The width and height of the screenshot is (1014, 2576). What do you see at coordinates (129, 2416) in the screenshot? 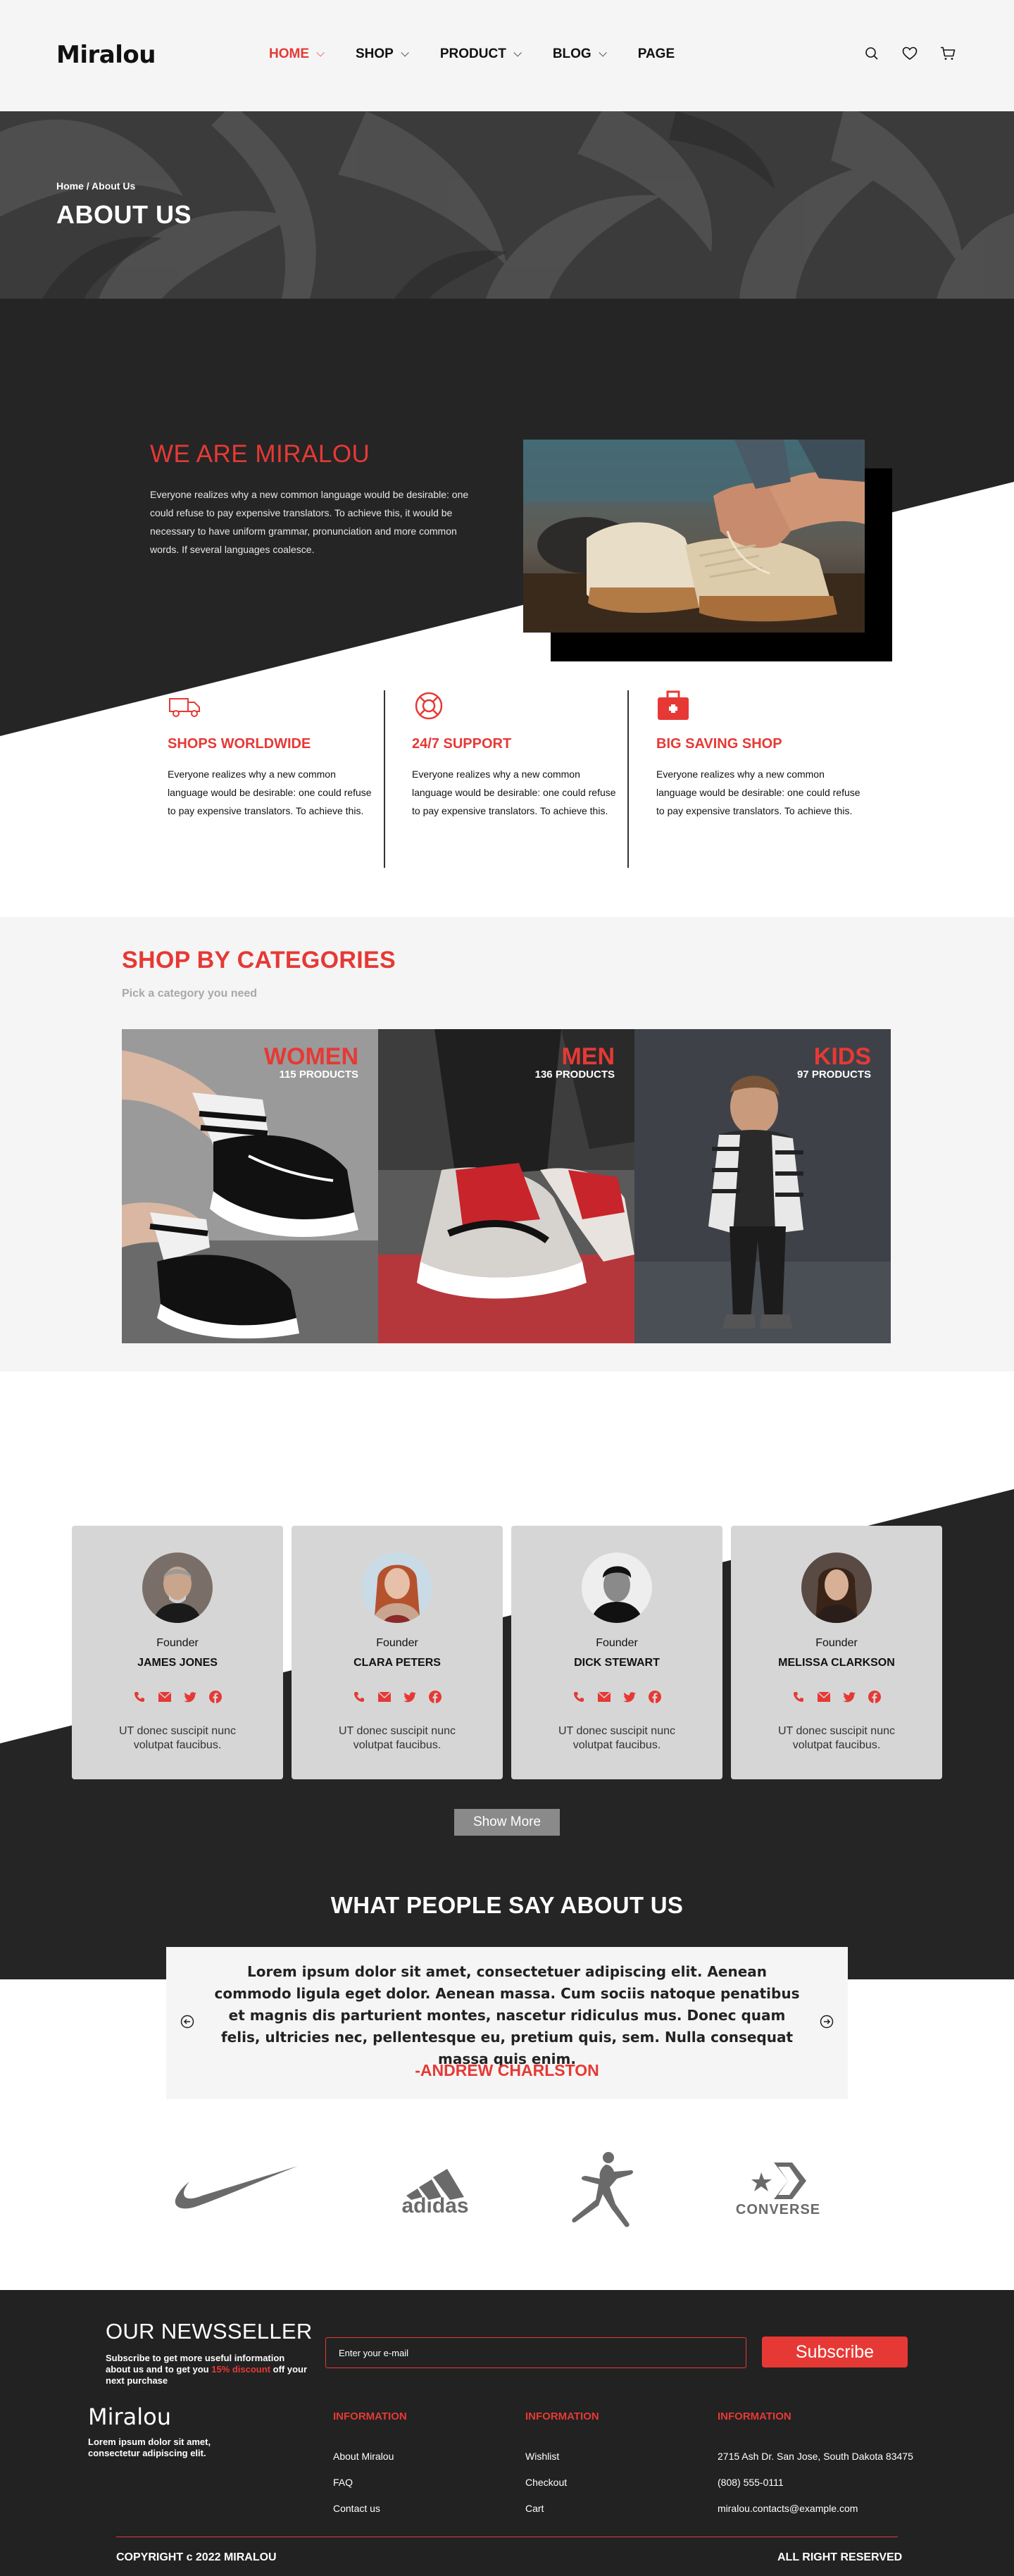
I see `footer-logo: Miralou` at bounding box center [129, 2416].